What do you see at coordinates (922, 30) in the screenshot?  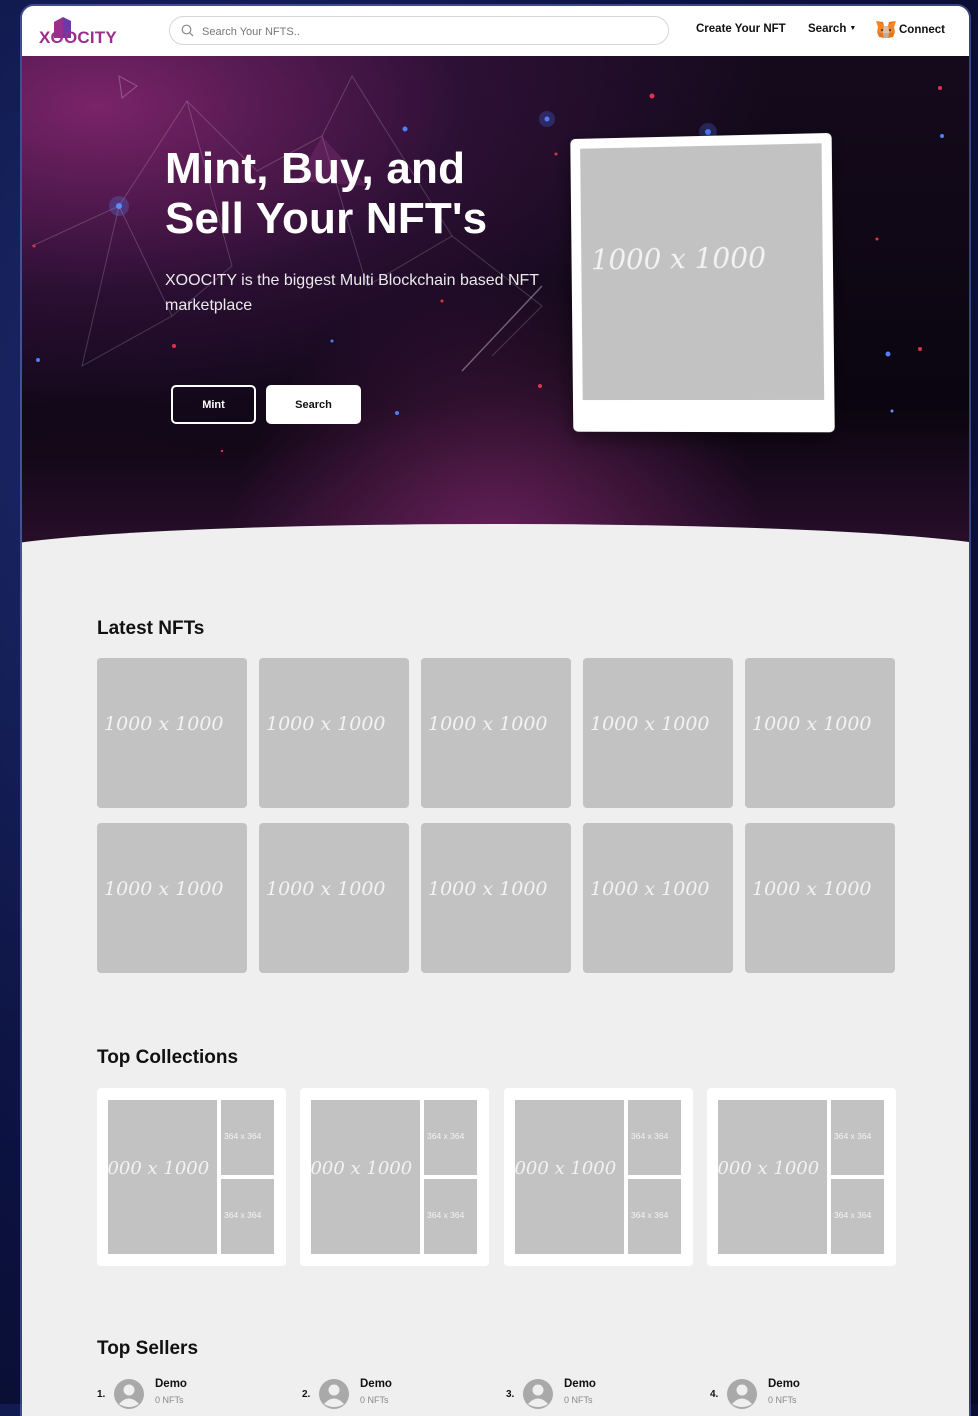 I see `connect-label: Connect` at bounding box center [922, 30].